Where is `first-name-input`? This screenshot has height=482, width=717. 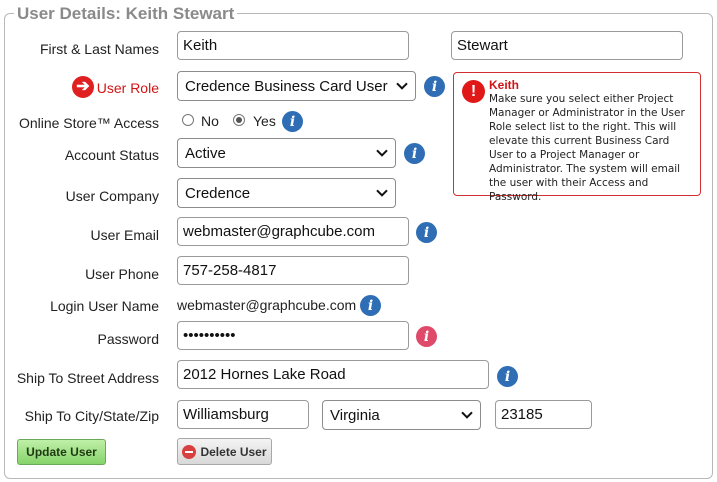 first-name-input is located at coordinates (293, 45).